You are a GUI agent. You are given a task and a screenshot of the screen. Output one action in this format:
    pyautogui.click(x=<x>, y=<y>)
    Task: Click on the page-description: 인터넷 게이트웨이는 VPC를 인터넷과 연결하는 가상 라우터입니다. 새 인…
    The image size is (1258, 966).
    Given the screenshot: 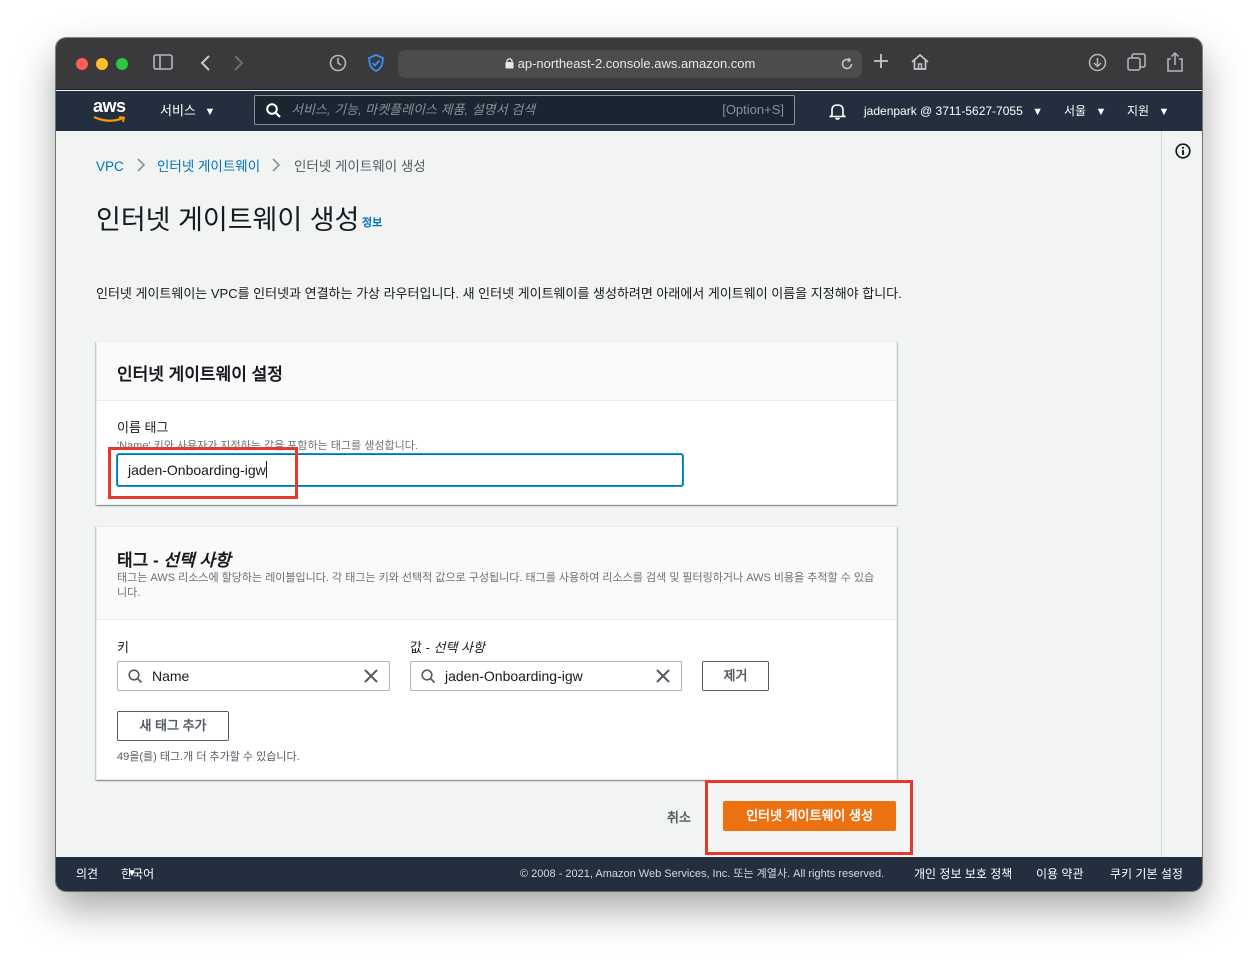 What is the action you would take?
    pyautogui.click(x=499, y=293)
    